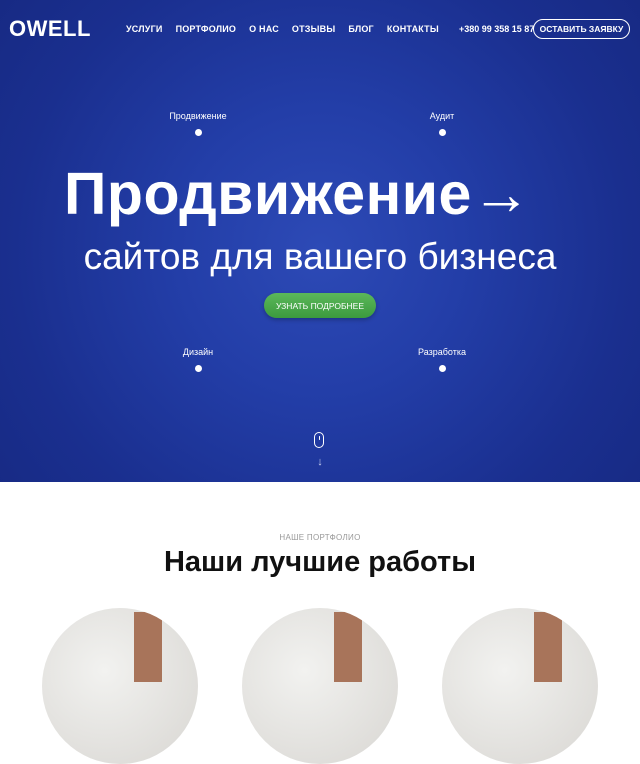  Describe the element at coordinates (320, 462) in the screenshot. I see `arrow-down-icon: ↓` at that location.